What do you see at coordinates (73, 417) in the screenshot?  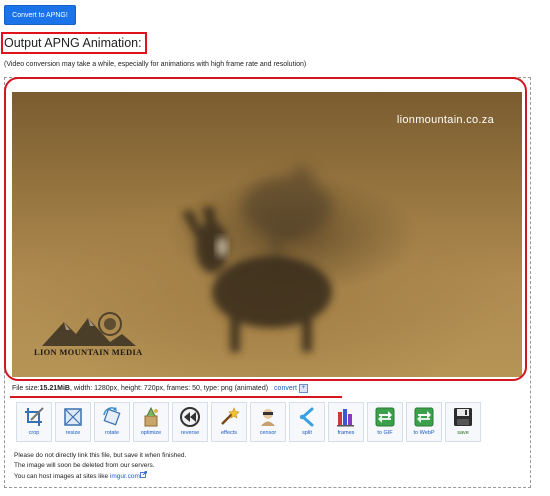 I see `resize-icon` at bounding box center [73, 417].